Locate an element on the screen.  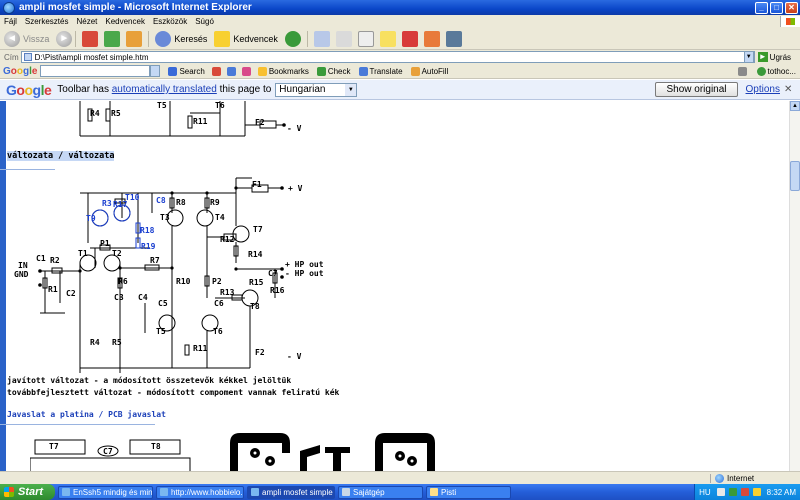
google-toolbar-logo: Google is located at coordinates (20, 71).